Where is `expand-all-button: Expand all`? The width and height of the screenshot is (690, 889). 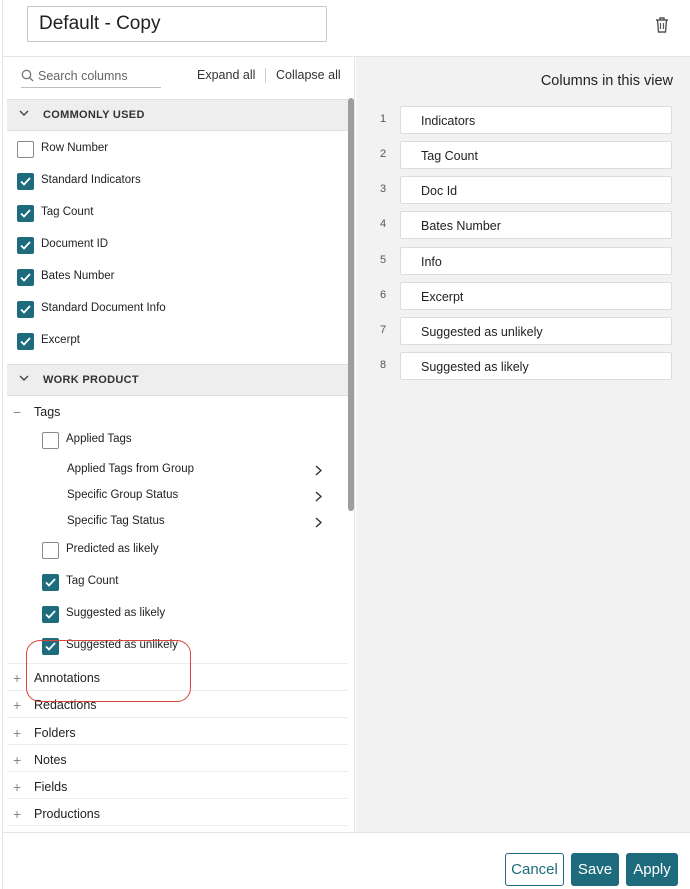
expand-all-button: Expand all is located at coordinates (226, 75).